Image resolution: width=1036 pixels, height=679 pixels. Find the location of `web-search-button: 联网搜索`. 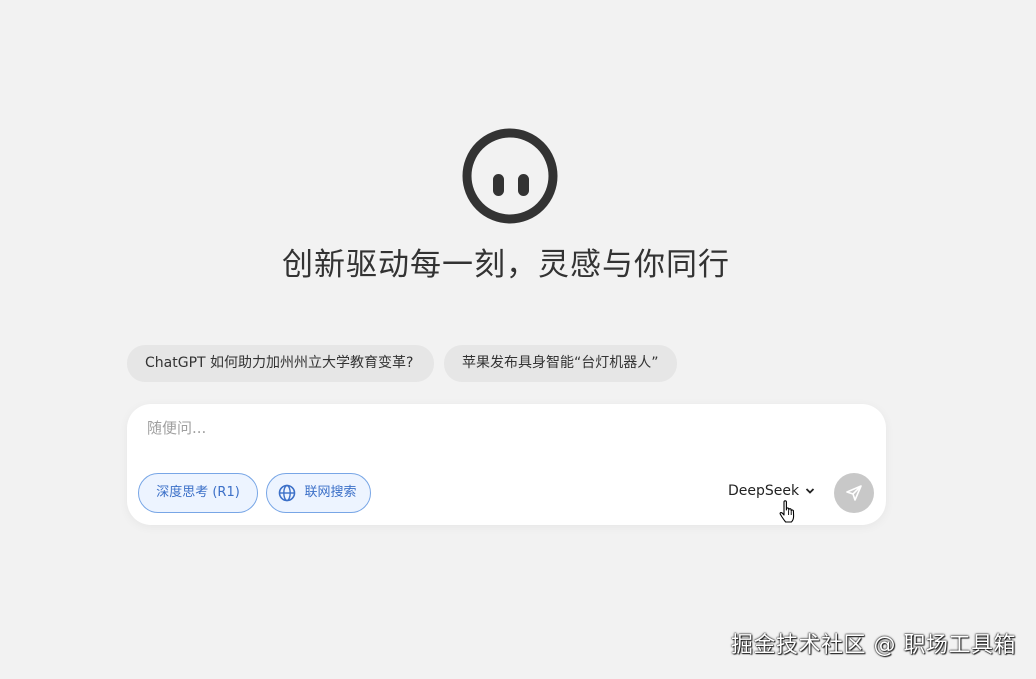

web-search-button: 联网搜索 is located at coordinates (318, 493).